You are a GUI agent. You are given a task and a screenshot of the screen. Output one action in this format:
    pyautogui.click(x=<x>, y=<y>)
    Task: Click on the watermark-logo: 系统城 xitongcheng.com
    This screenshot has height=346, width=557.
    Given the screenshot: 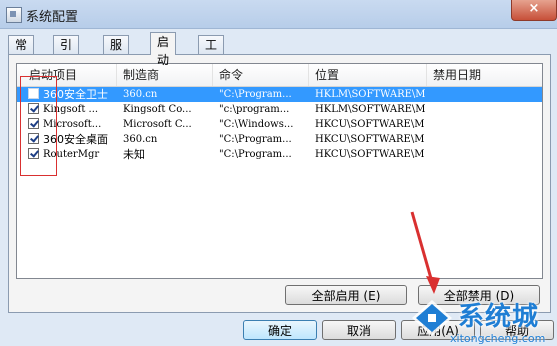 What is the action you would take?
    pyautogui.click(x=483, y=322)
    